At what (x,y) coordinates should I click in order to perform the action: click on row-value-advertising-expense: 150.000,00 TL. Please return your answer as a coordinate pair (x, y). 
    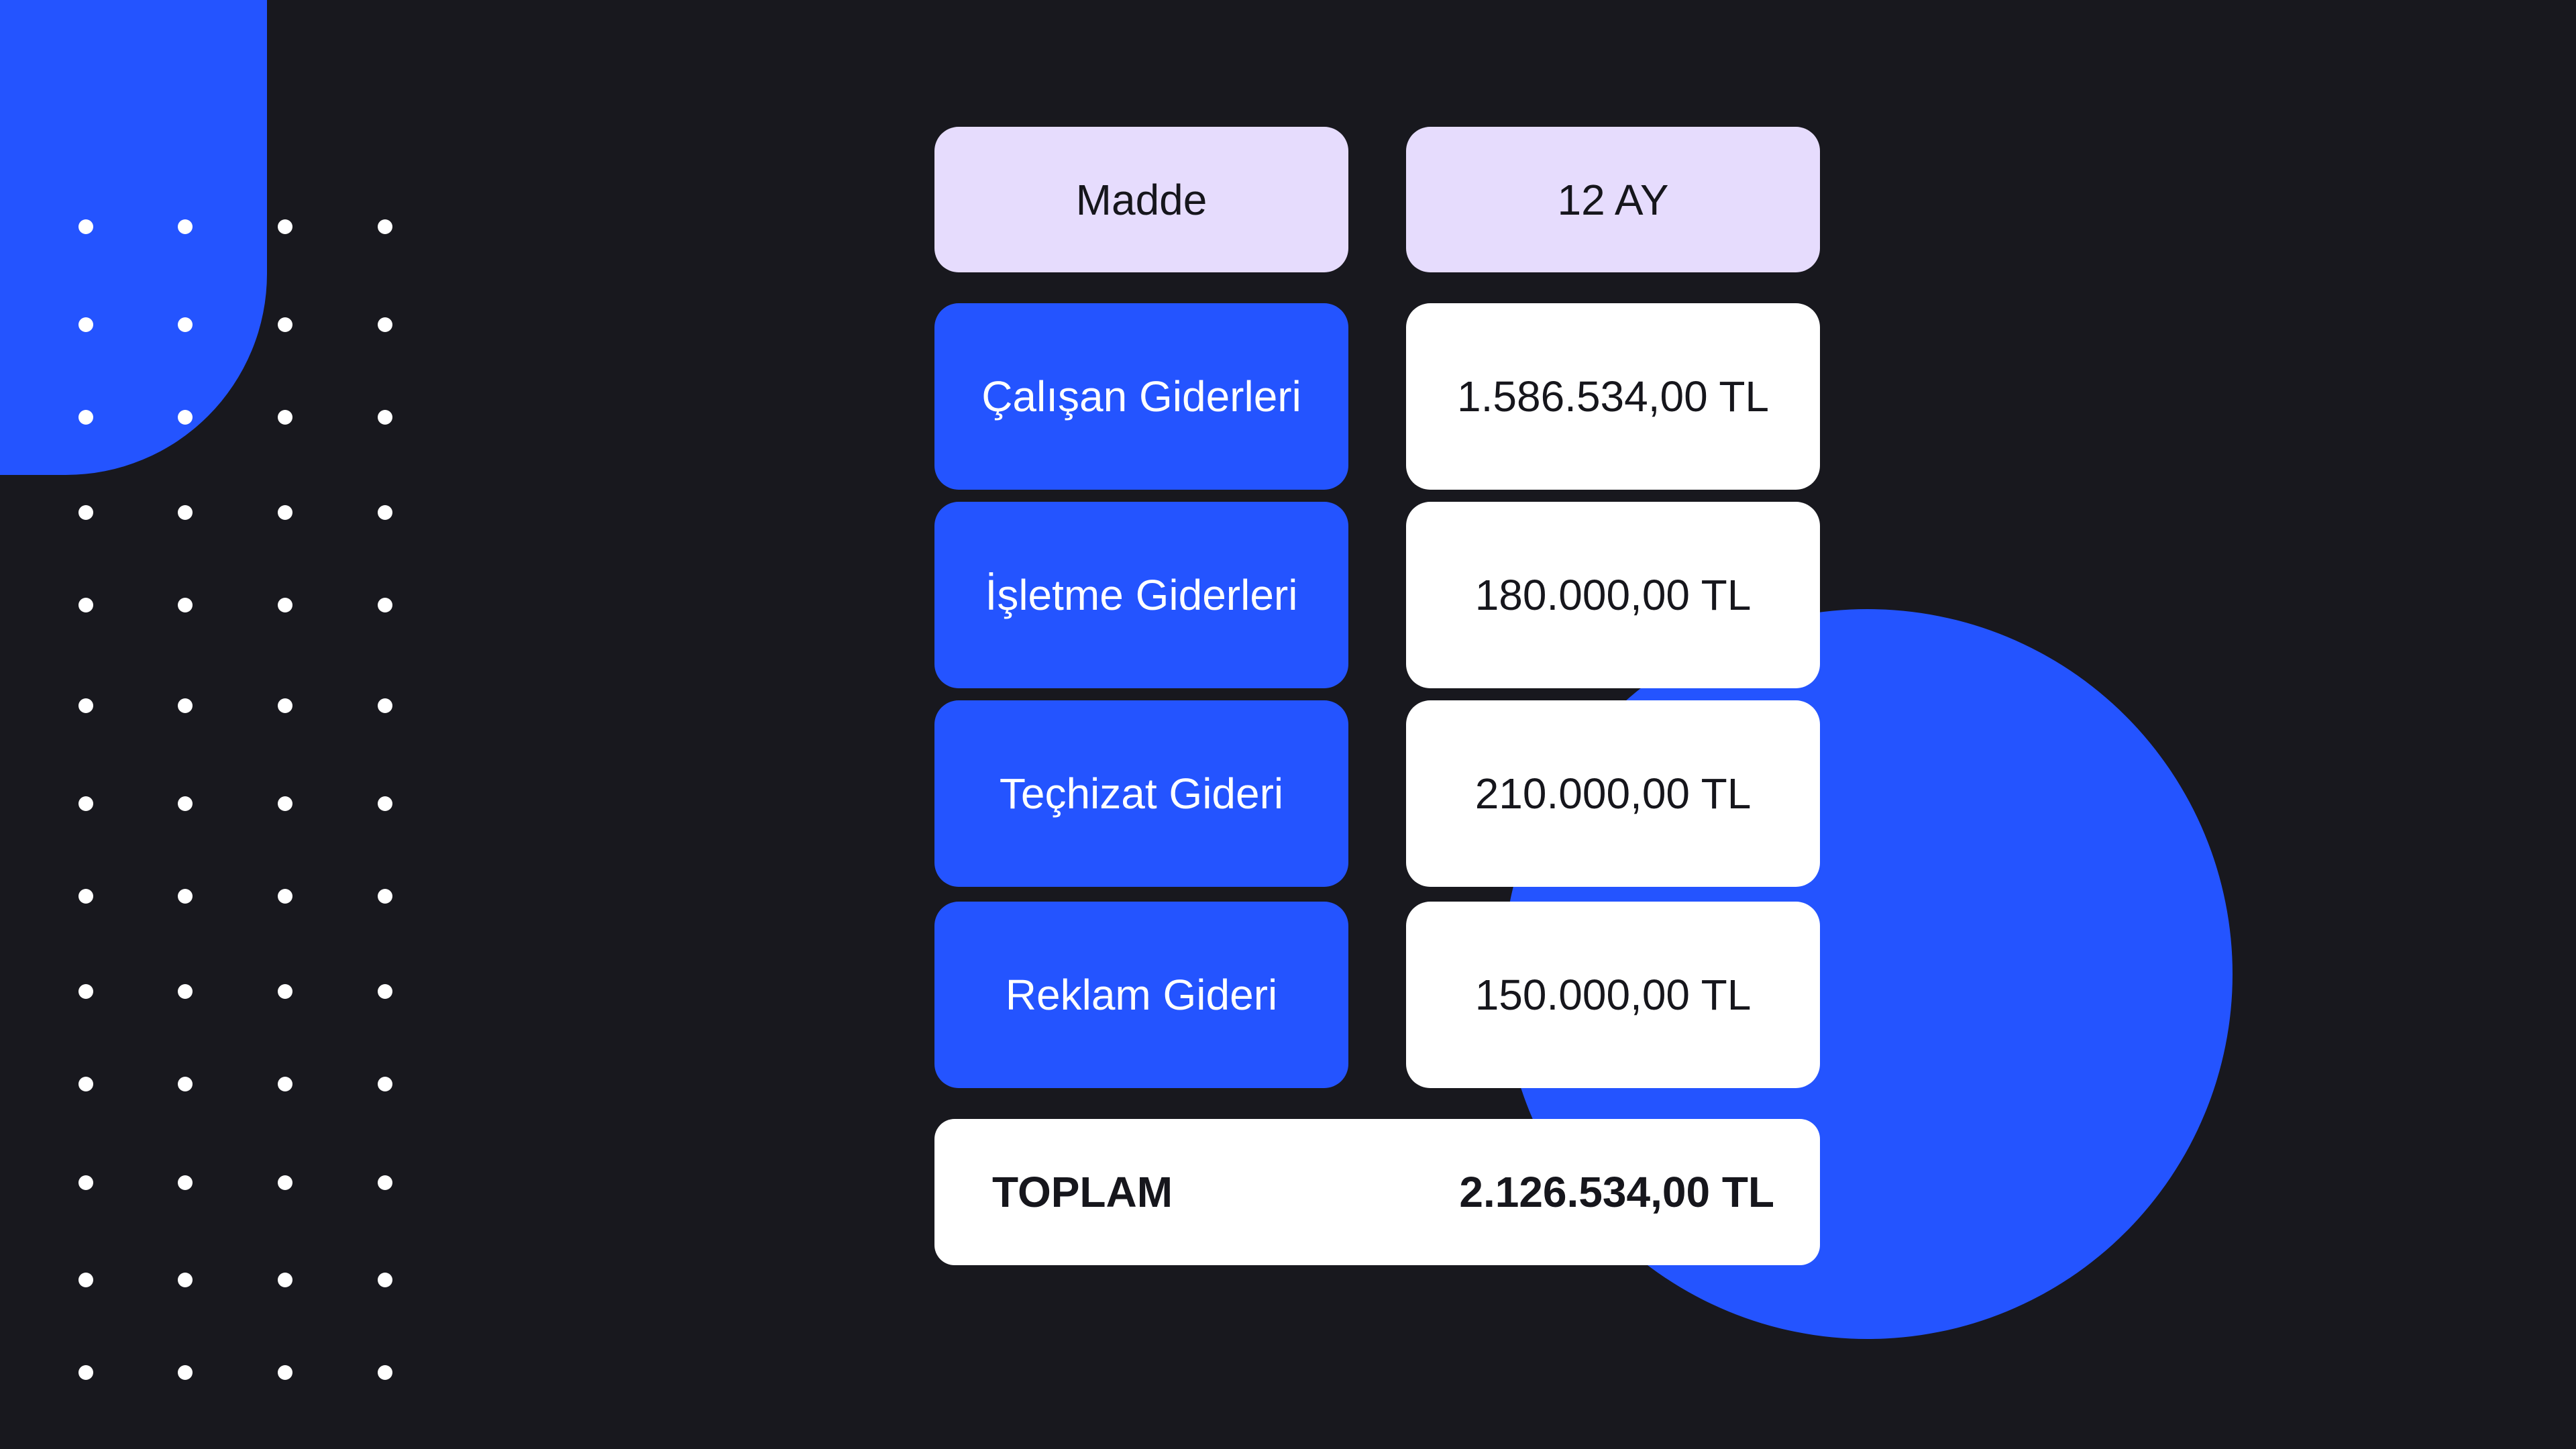
    Looking at the image, I should click on (1613, 995).